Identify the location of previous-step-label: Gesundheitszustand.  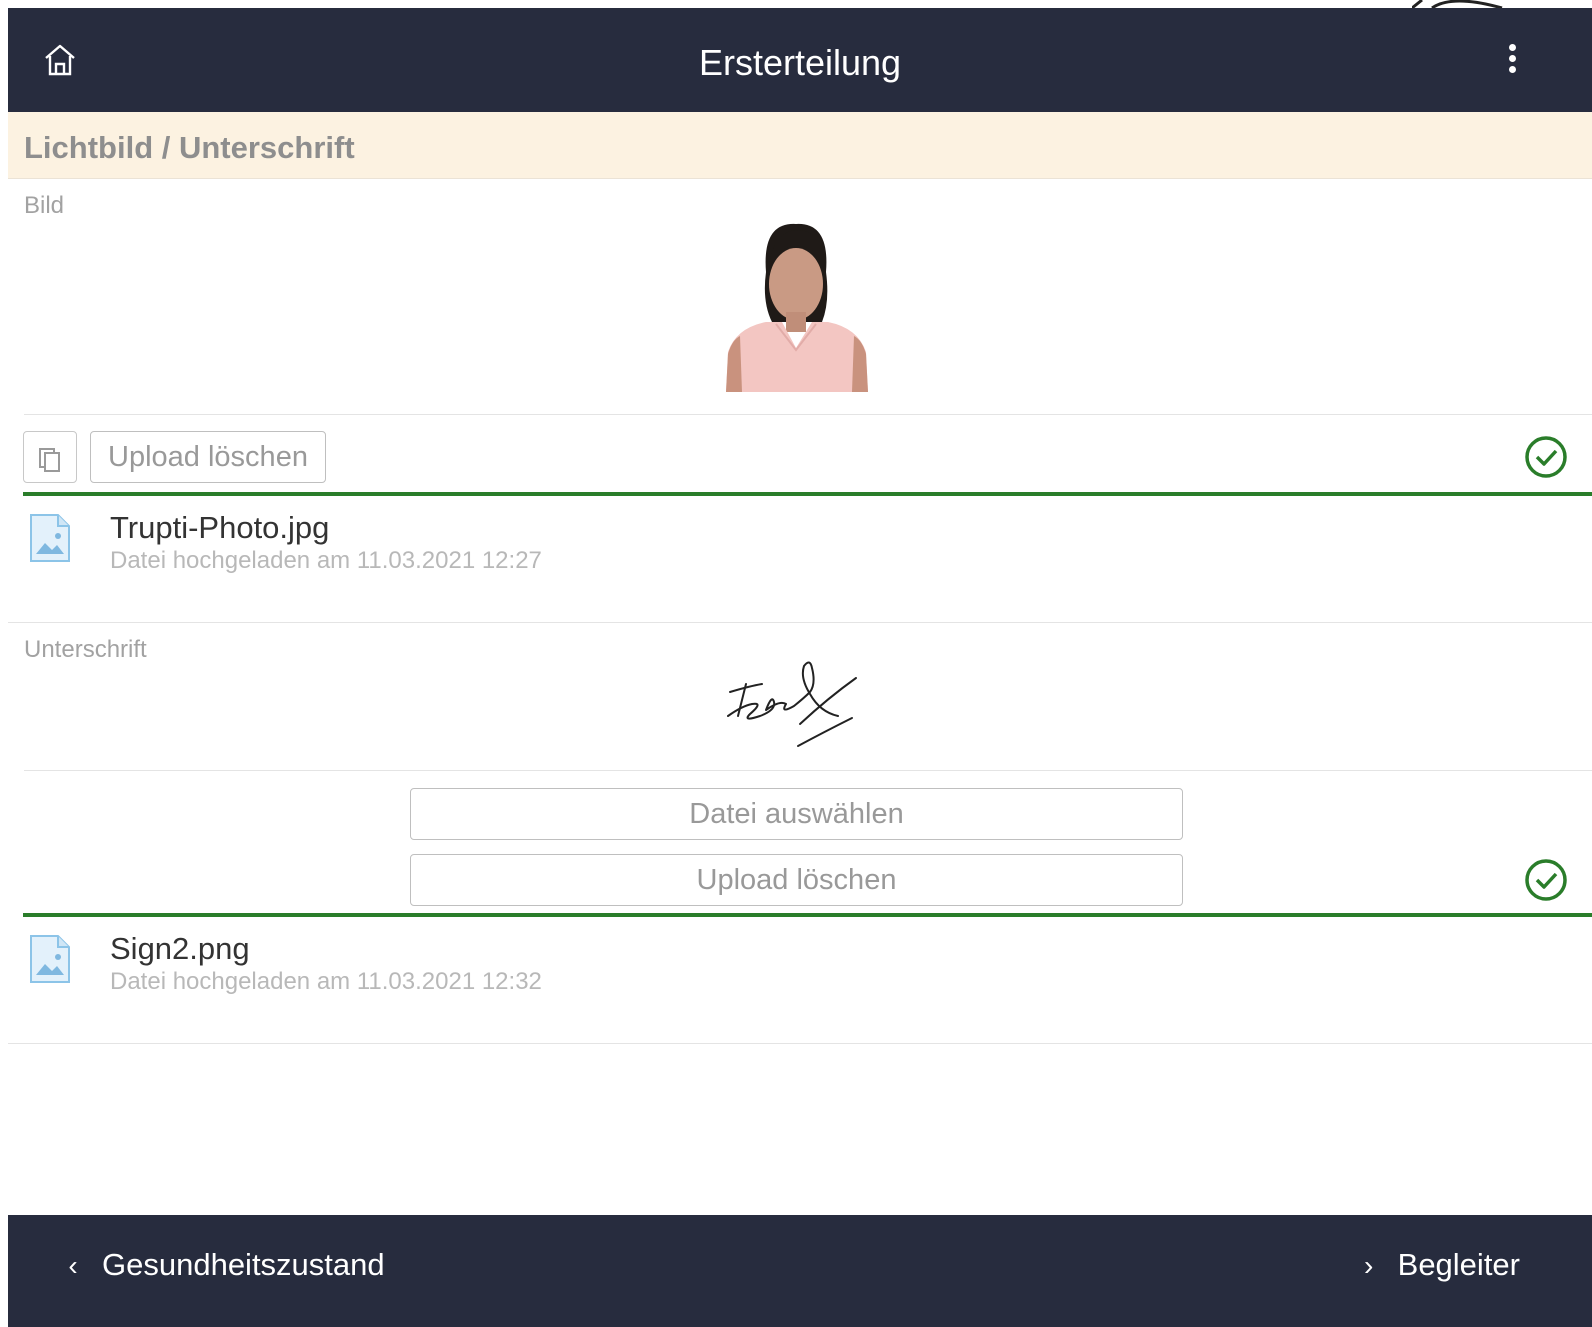
(243, 1264).